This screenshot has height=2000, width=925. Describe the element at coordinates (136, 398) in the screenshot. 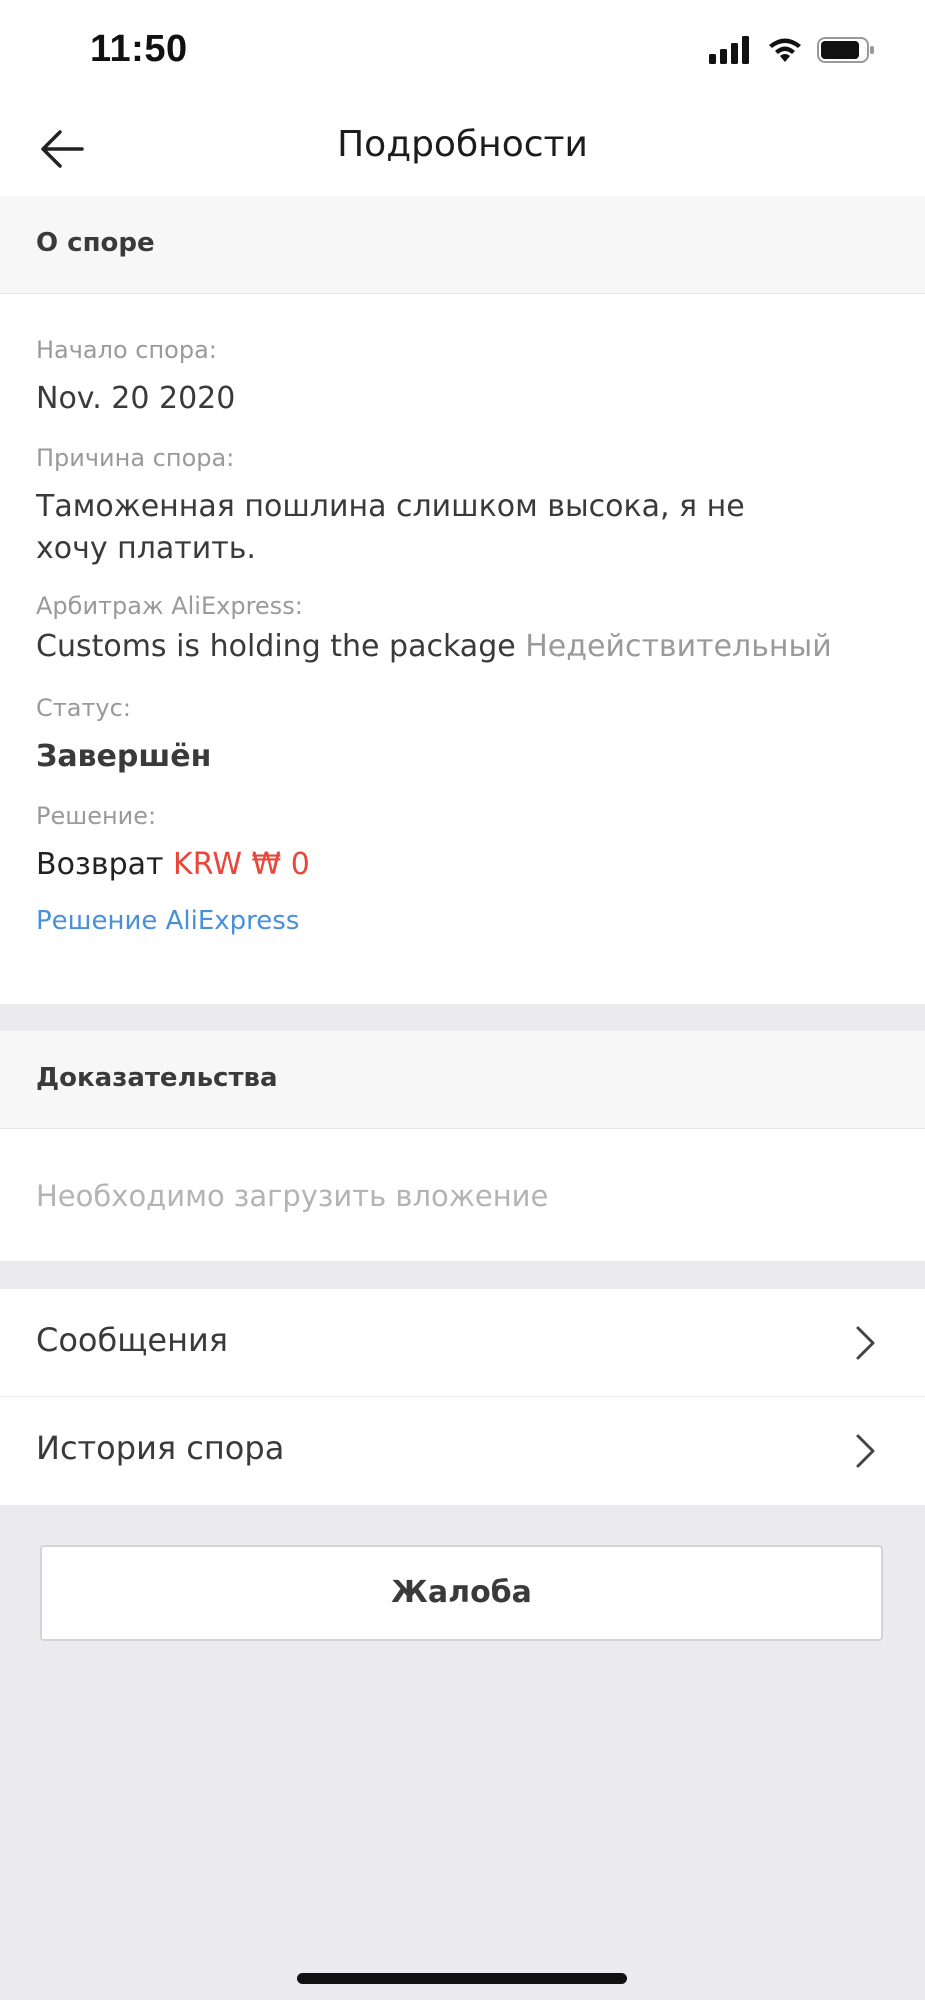

I see `dispute-start-value: Nov. 20 2020` at that location.